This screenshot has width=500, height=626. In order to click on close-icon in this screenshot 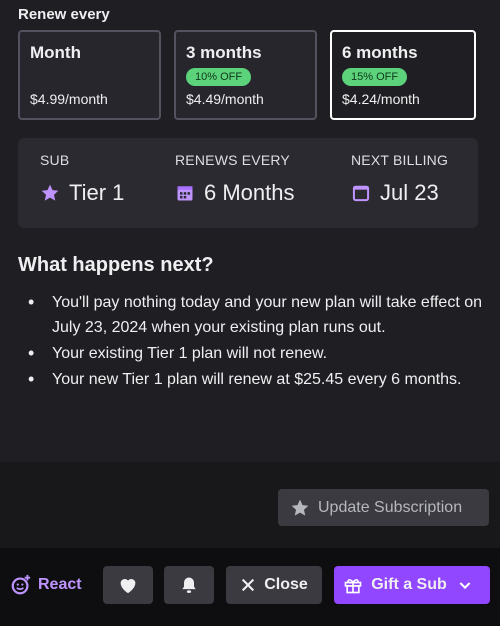, I will do `click(248, 585)`.